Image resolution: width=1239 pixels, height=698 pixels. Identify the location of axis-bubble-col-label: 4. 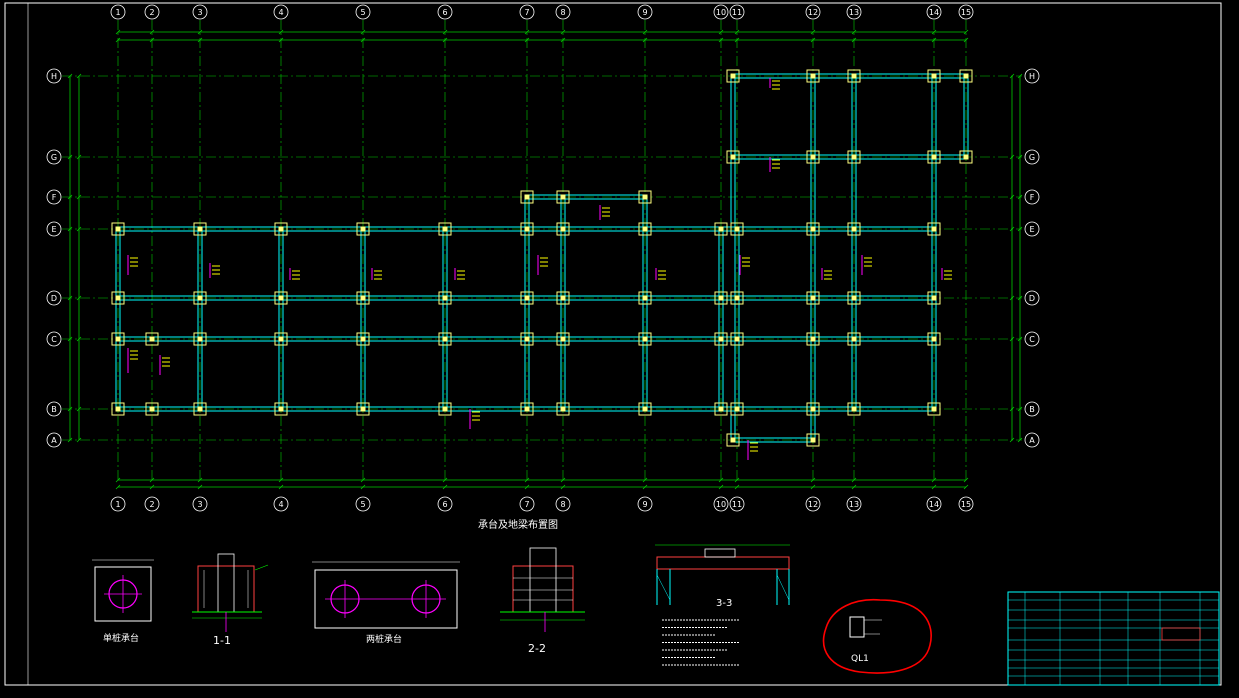
(280, 12).